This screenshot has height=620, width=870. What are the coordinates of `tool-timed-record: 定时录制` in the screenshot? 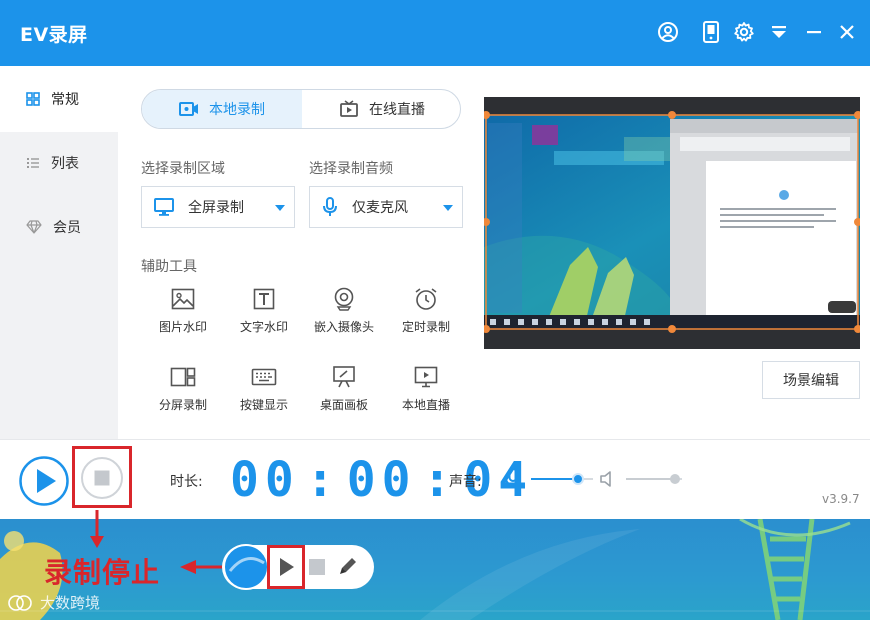 It's located at (426, 314).